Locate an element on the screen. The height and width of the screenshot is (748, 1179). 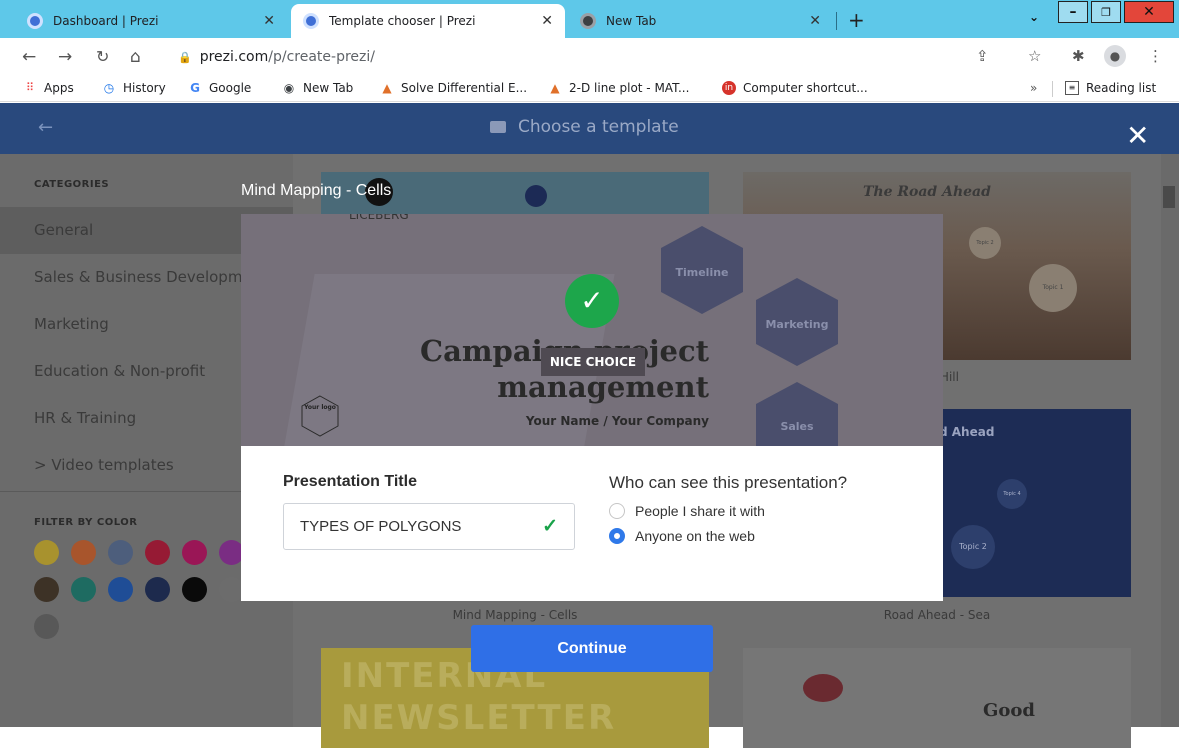
bookmarks-overflow-icon: » is located at coordinates (1033, 88).